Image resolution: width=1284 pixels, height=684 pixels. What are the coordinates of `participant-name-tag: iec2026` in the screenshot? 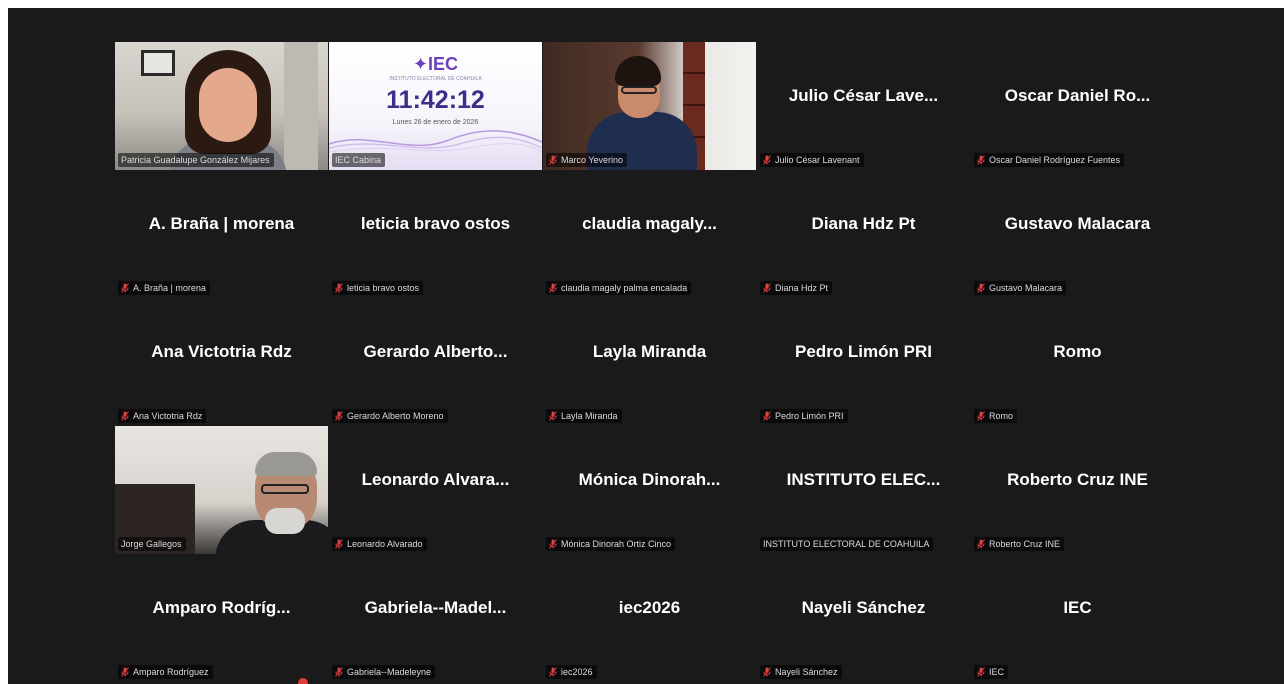 It's located at (571, 672).